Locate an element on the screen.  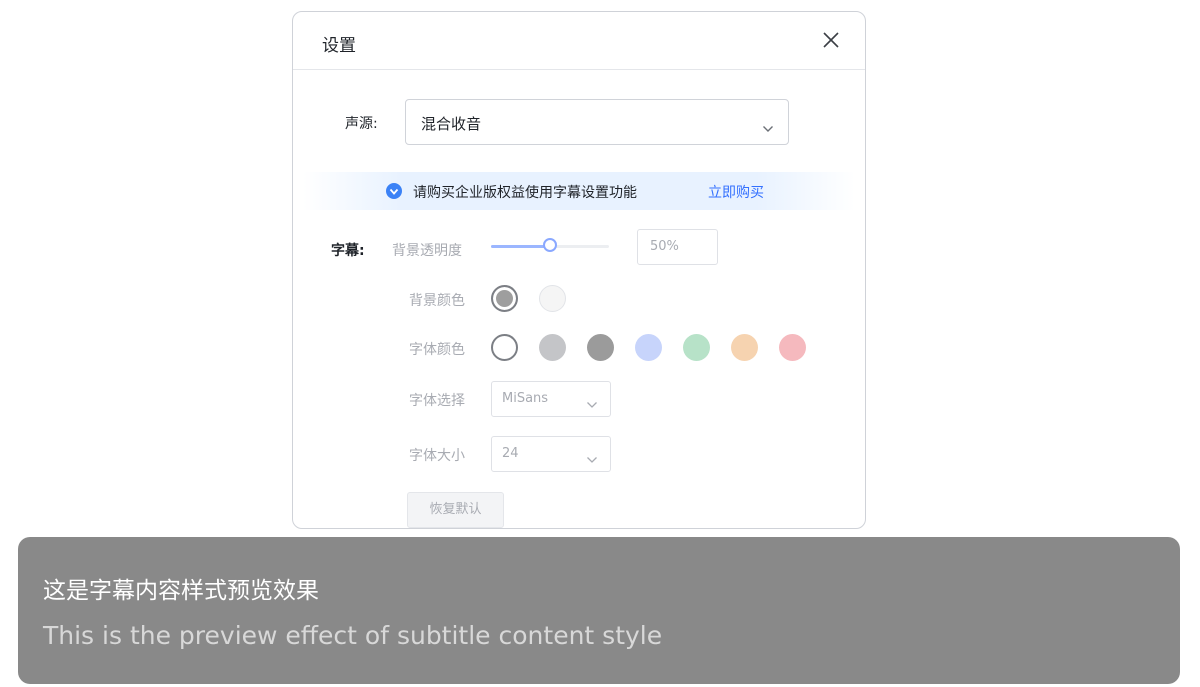
diamond-icon is located at coordinates (394, 193).